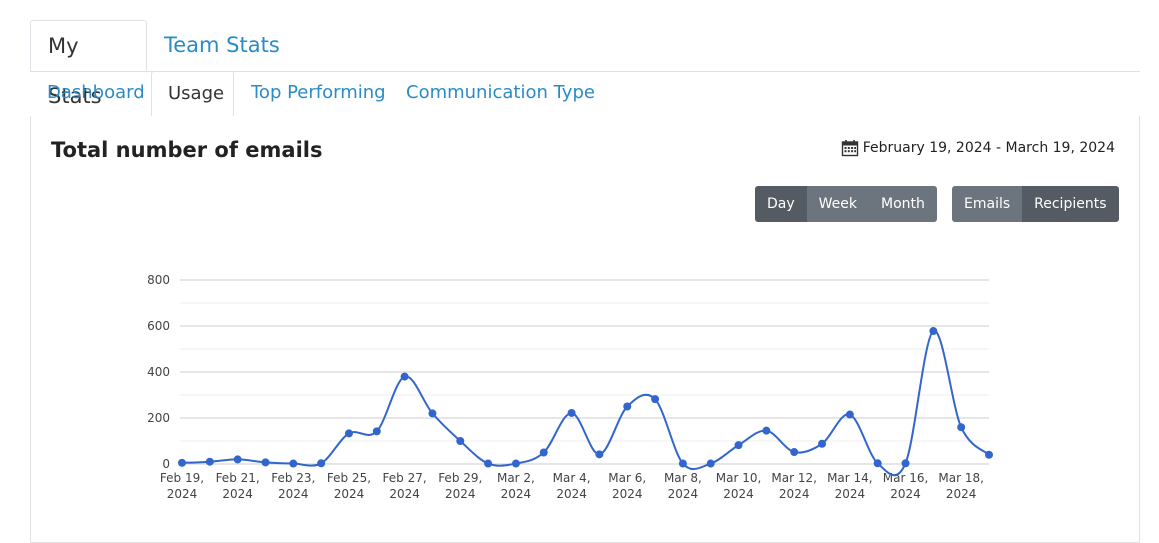 The image size is (1159, 543). I want to click on week-button: Week, so click(838, 204).